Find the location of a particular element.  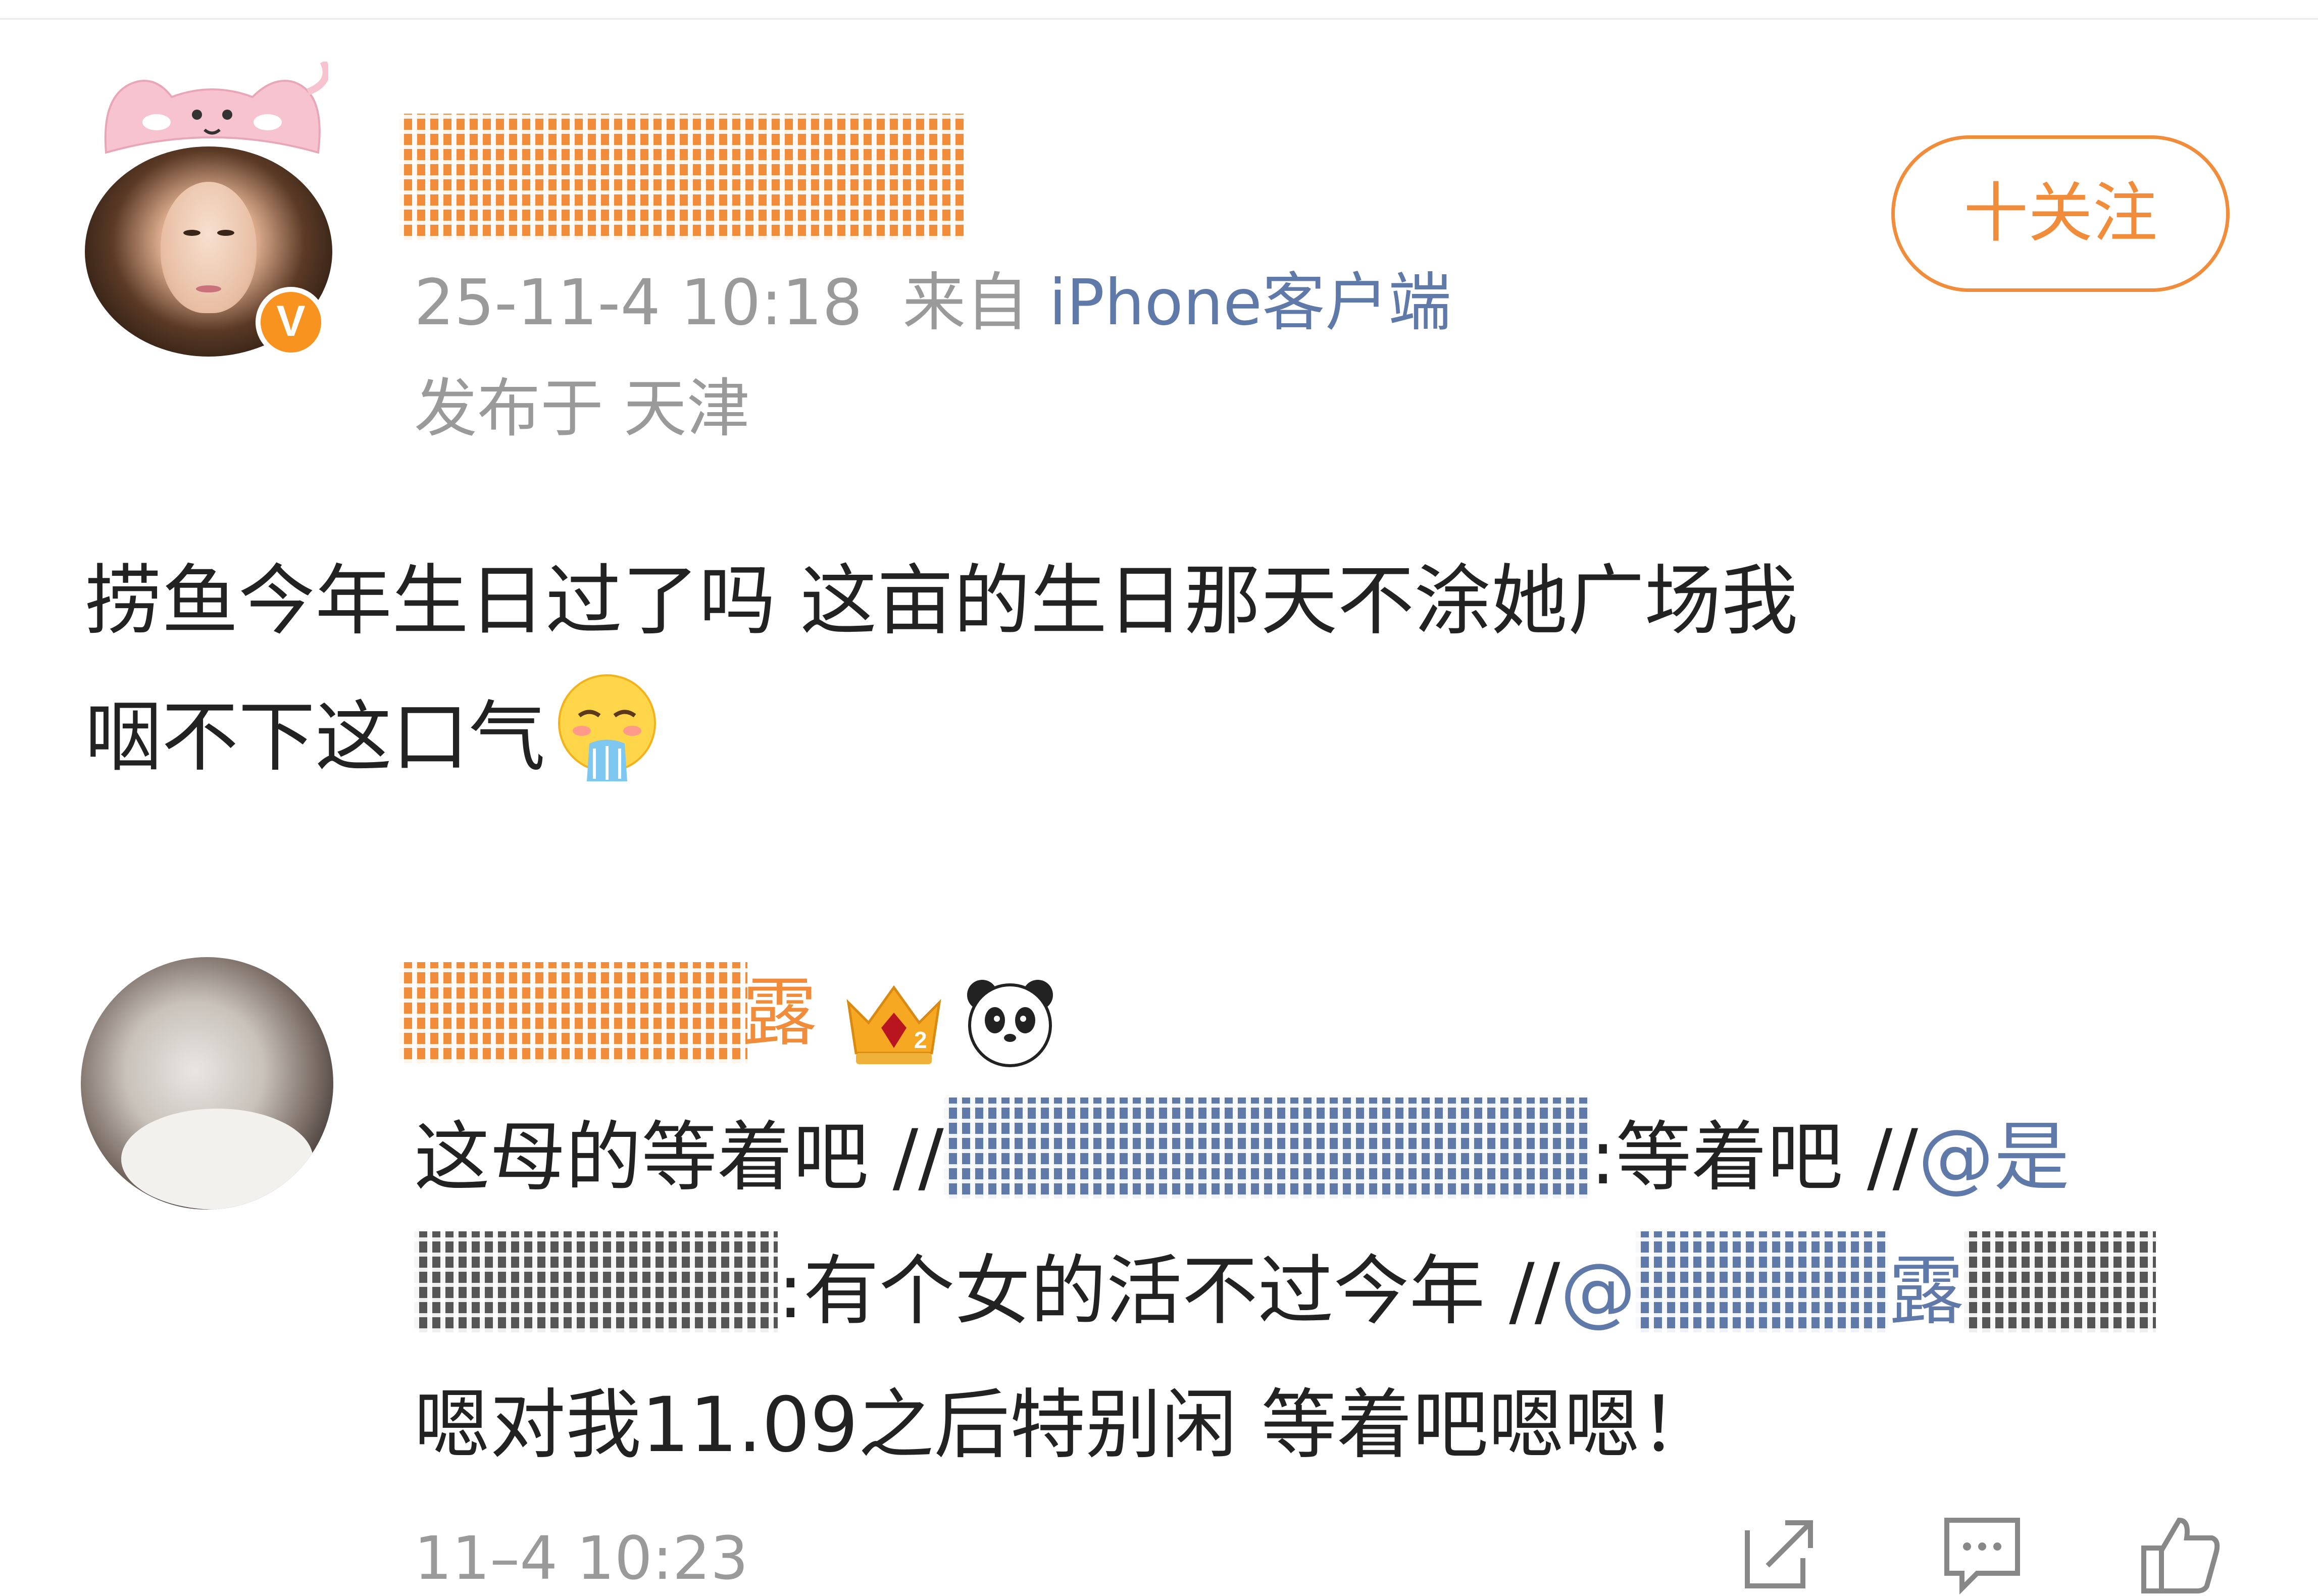

post-text-line: 咽不下这口气 is located at coordinates (1170, 738).